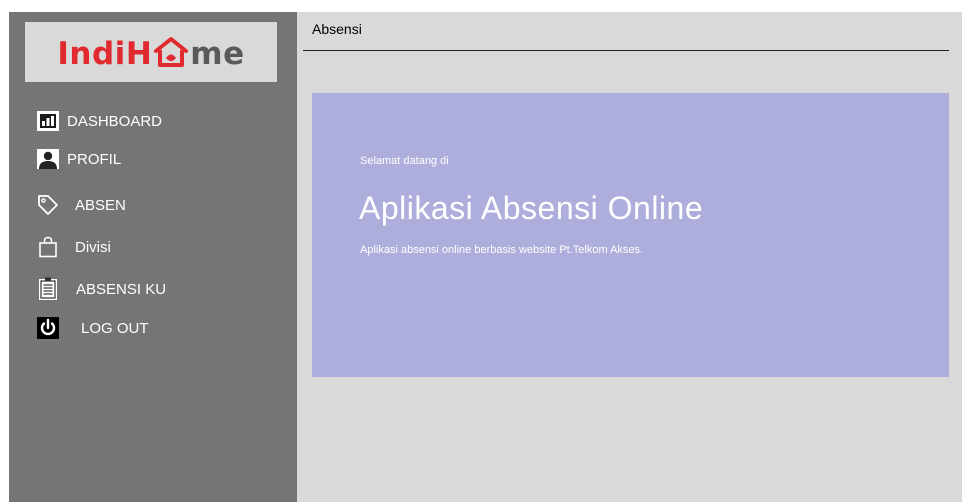 The image size is (962, 502). Describe the element at coordinates (115, 328) in the screenshot. I see `sidebar-item-label: LOG OUT` at that location.